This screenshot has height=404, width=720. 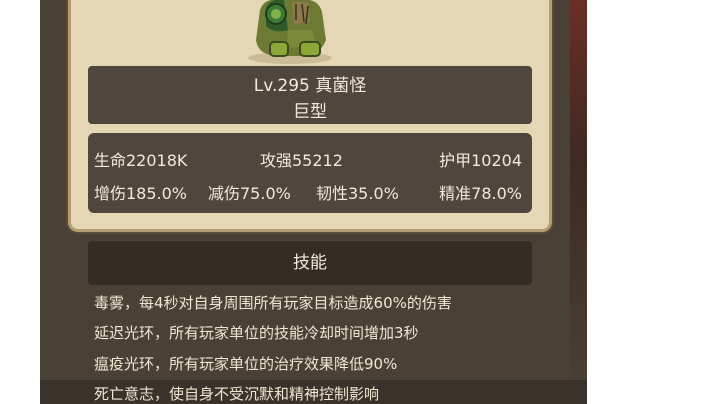 I want to click on monster-title-banner: Lv.295 真菌怪 巨型, so click(x=310, y=95).